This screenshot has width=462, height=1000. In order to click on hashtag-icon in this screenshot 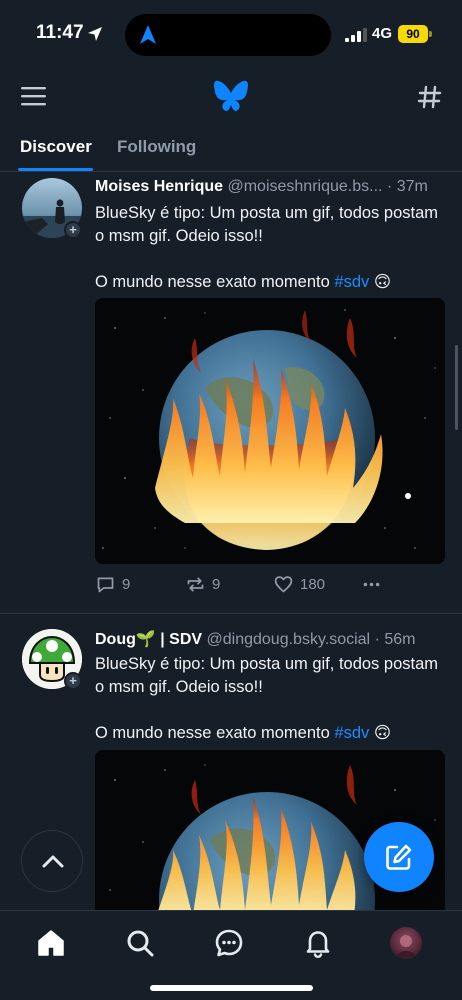, I will do `click(430, 97)`.